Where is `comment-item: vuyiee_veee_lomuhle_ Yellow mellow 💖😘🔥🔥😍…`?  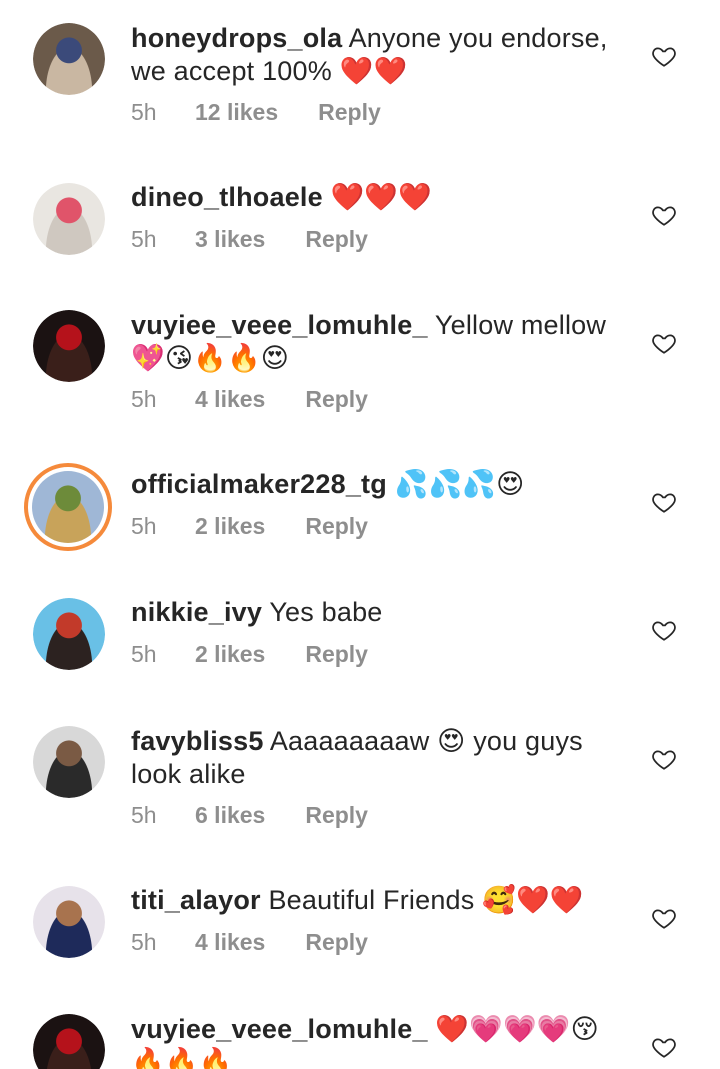
comment-item: vuyiee_veee_lomuhle_ Yellow mellow 💖😘🔥🔥😍… is located at coordinates (360, 364).